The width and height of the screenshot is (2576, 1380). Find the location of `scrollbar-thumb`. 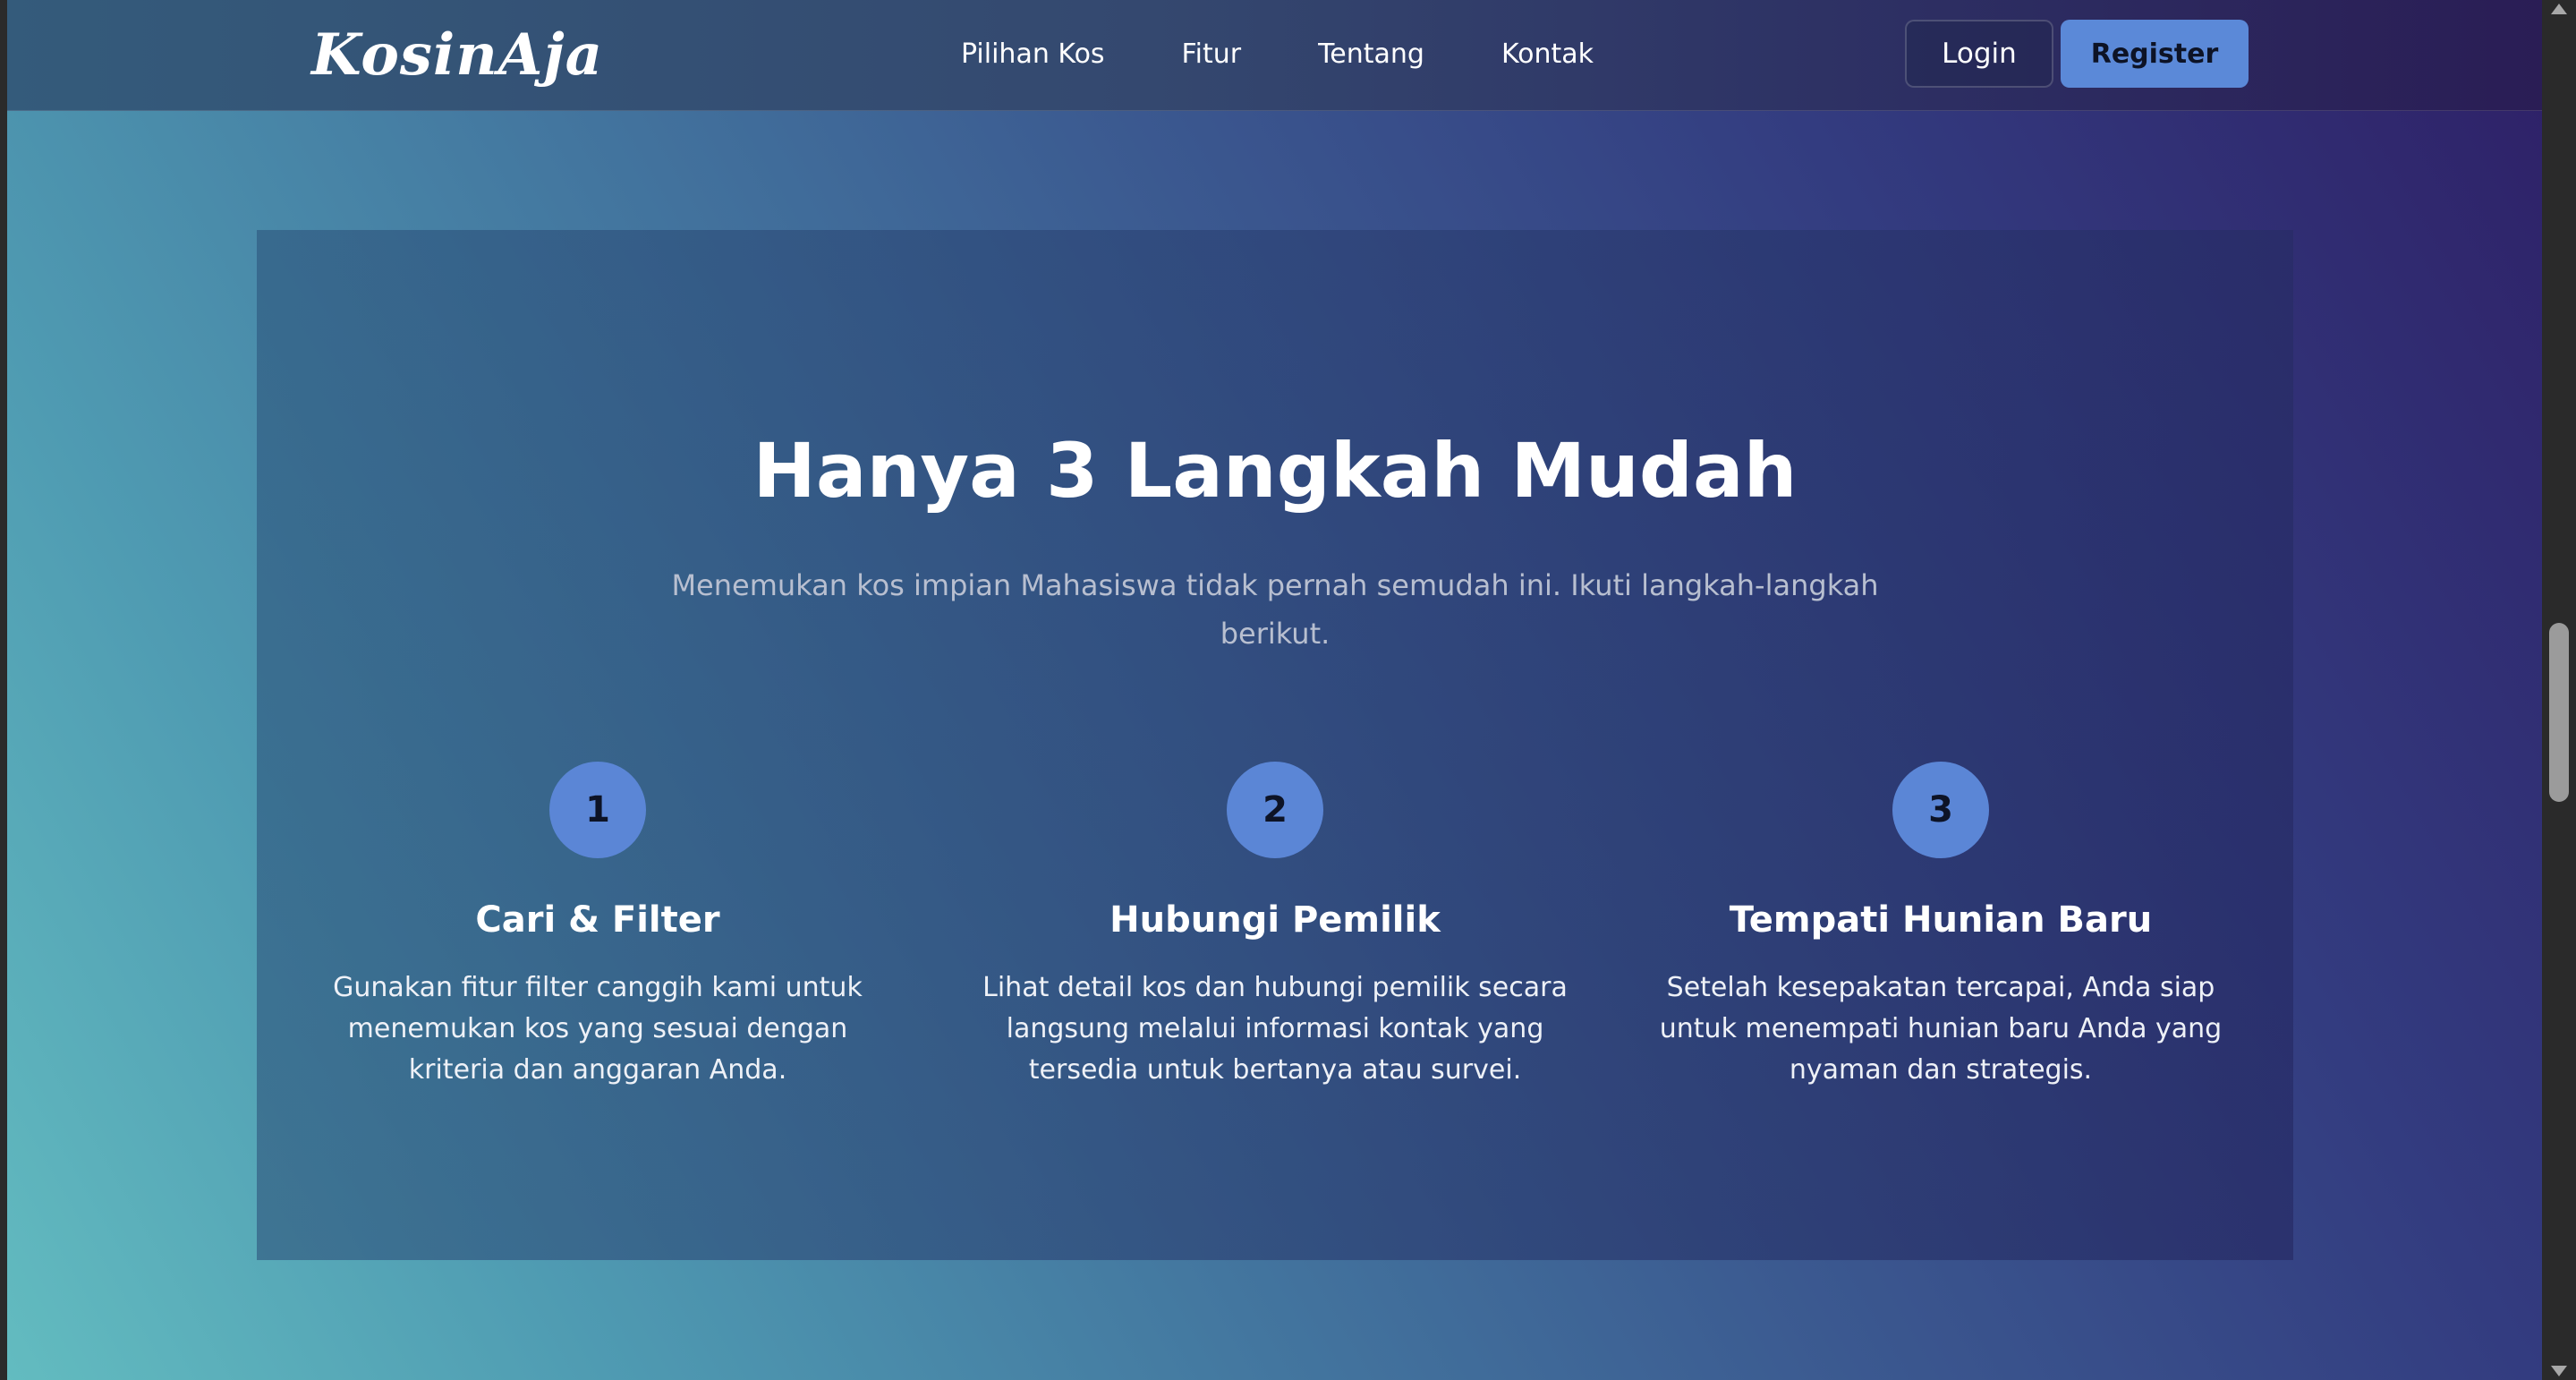

scrollbar-thumb is located at coordinates (2559, 713).